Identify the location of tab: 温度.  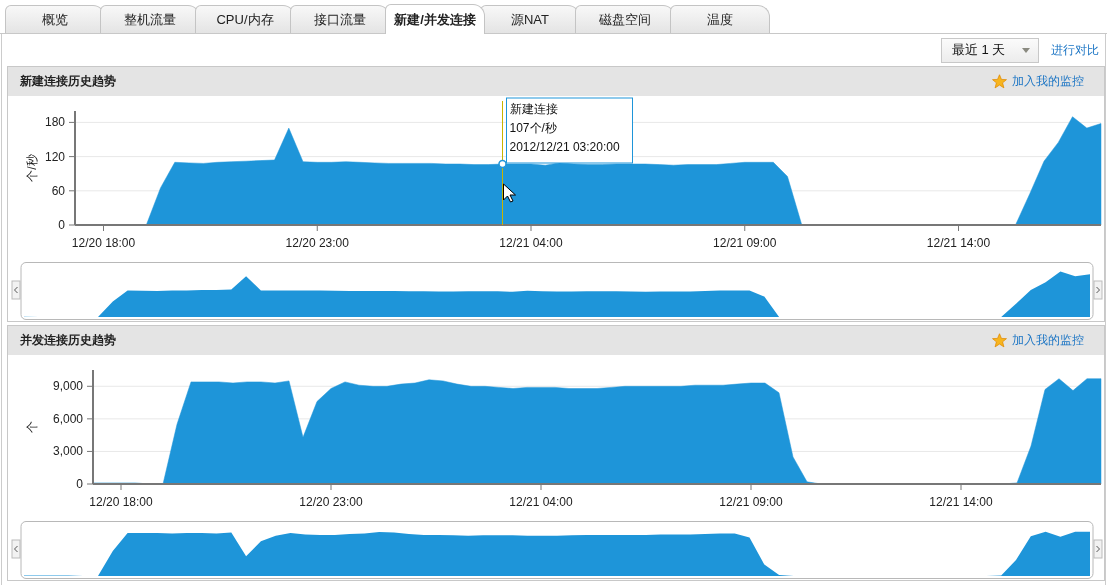
(720, 19).